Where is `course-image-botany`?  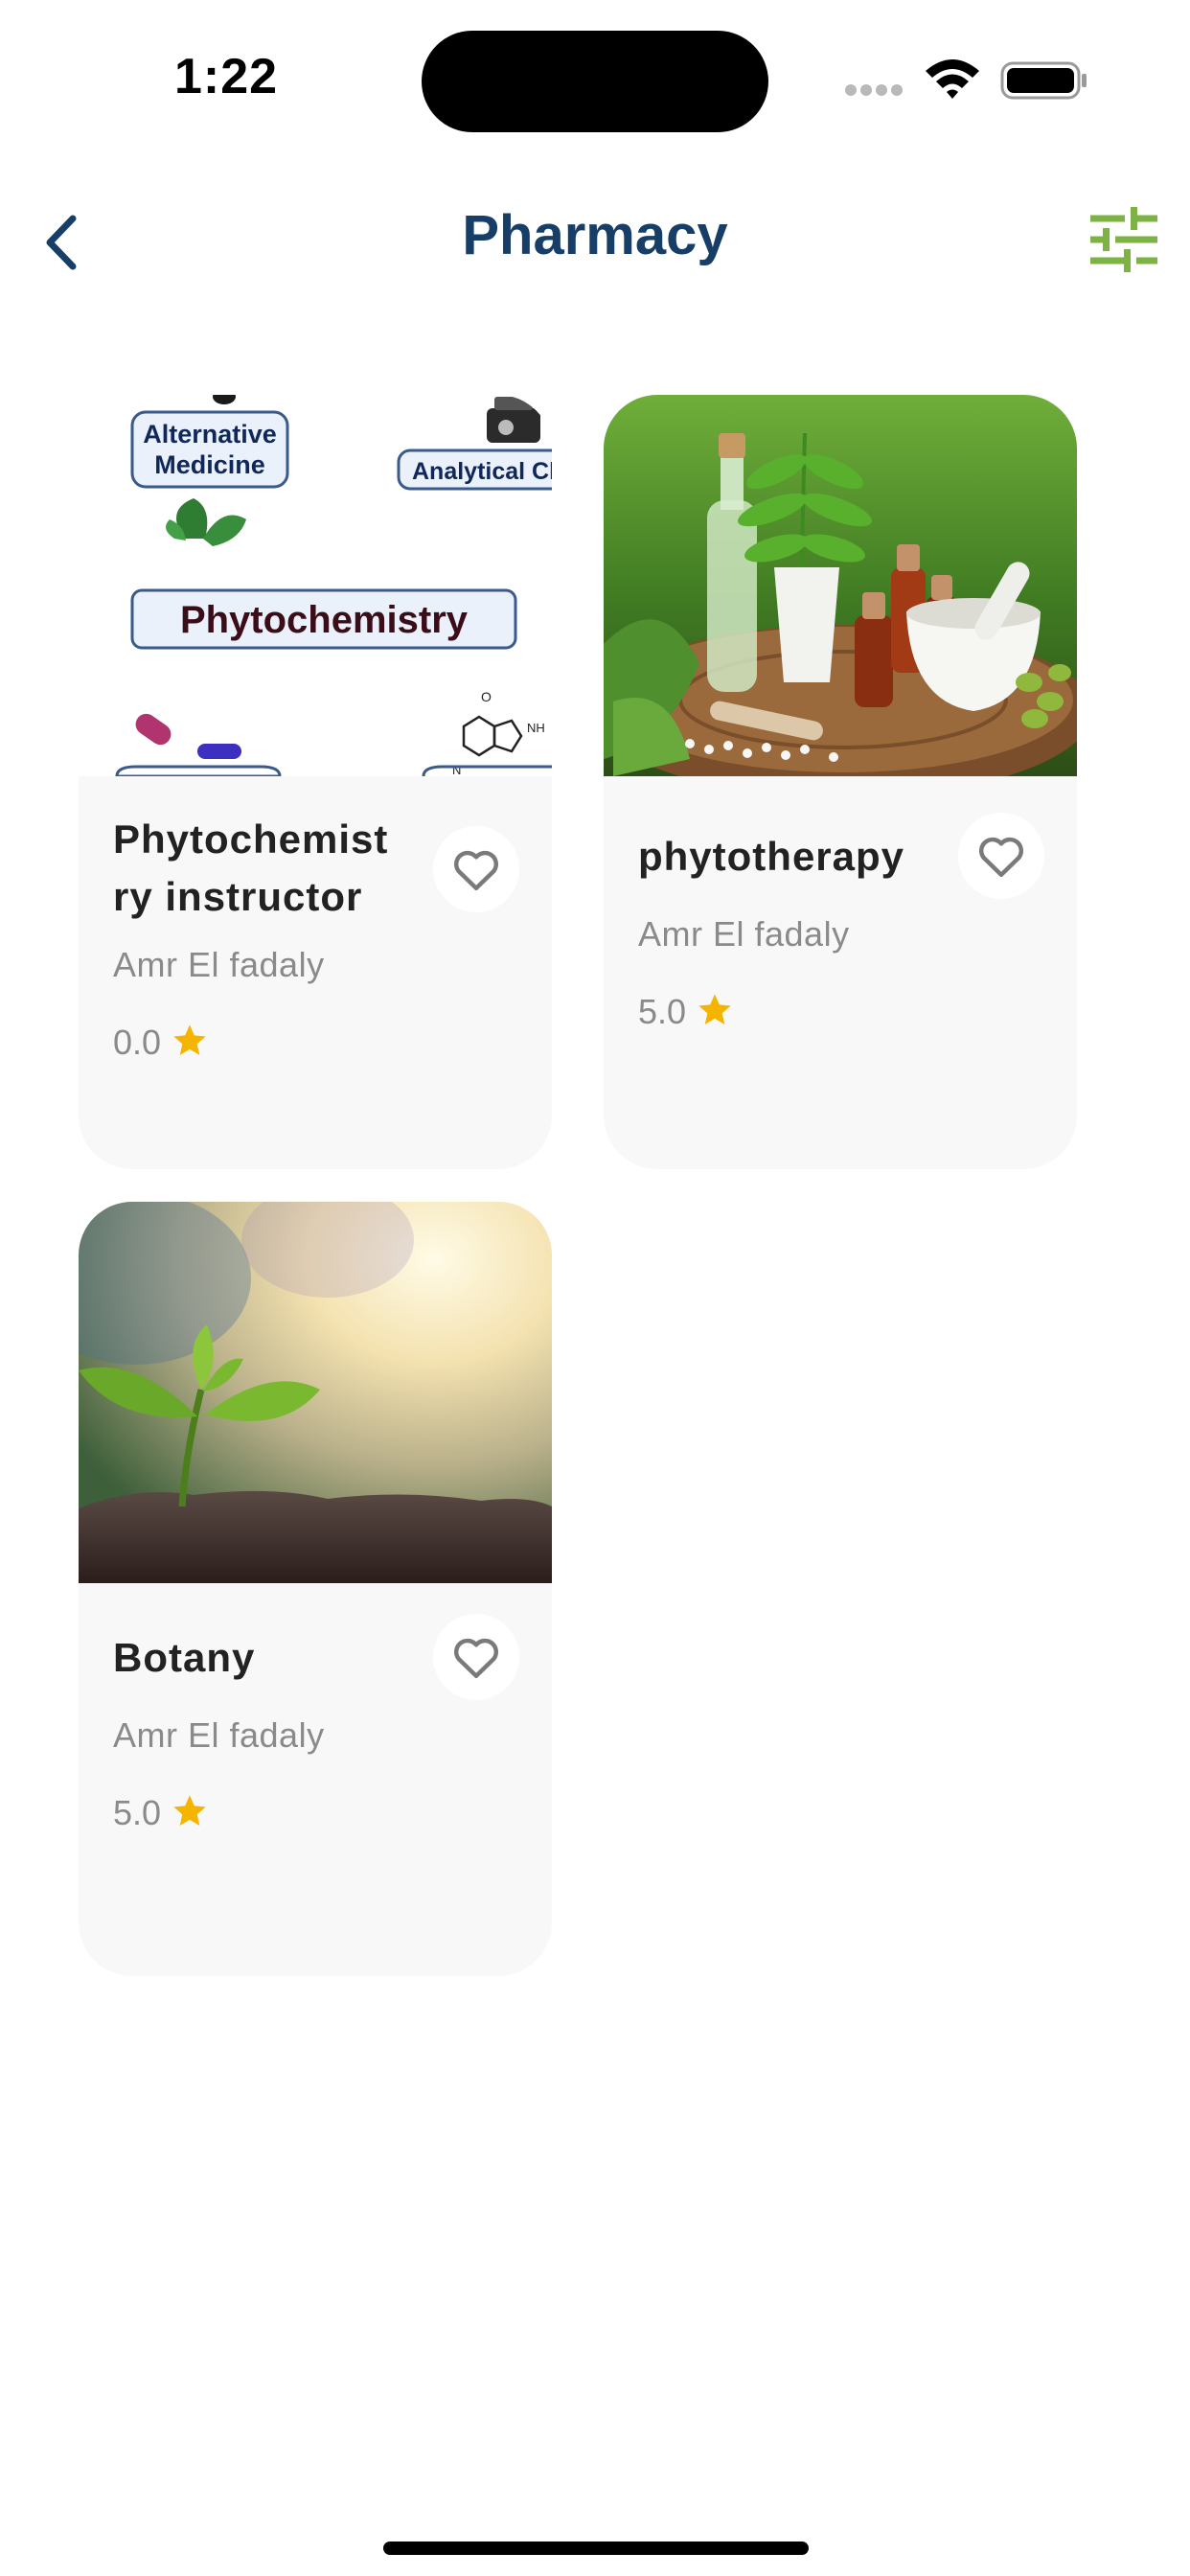
course-image-botany is located at coordinates (316, 1392).